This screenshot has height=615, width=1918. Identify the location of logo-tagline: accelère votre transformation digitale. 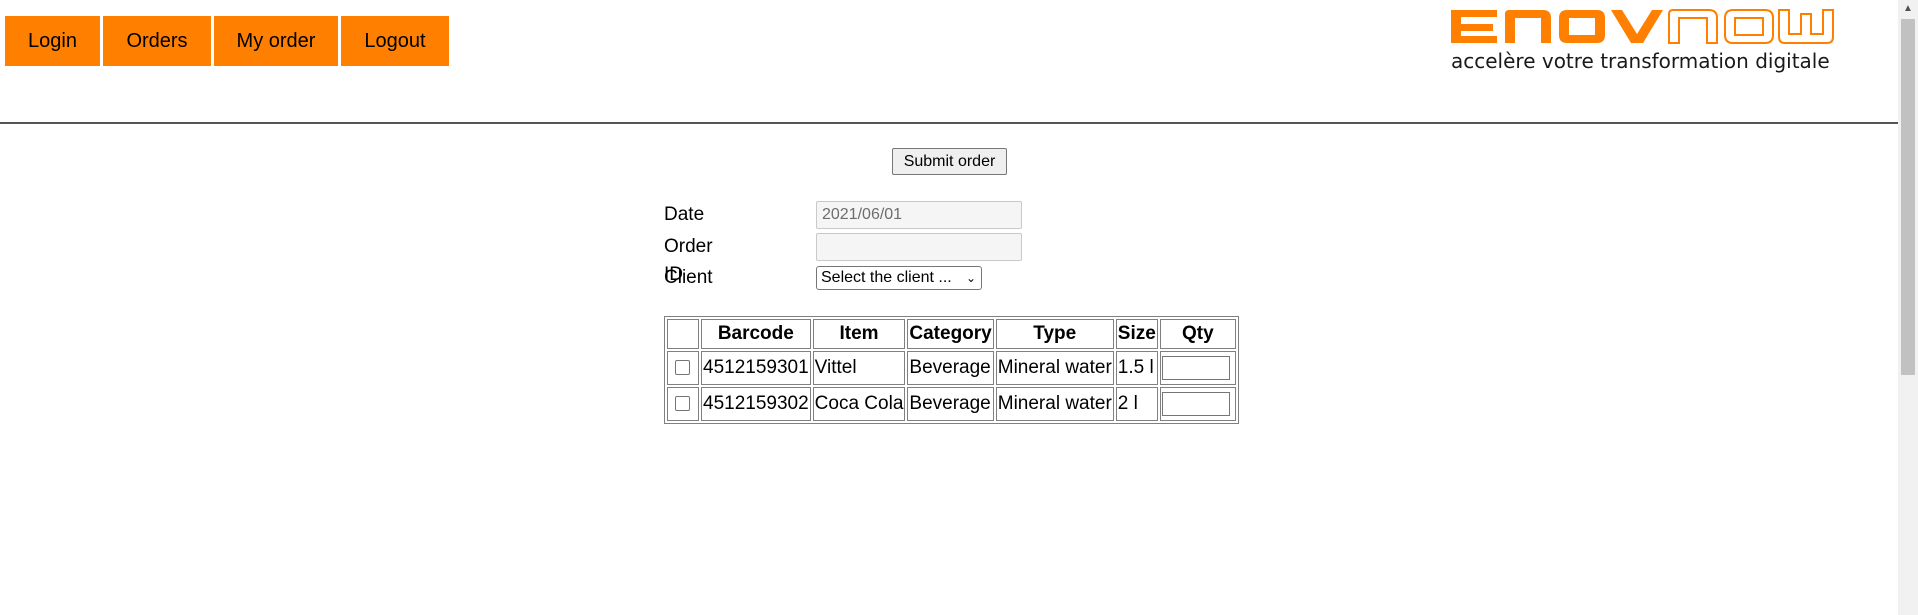
(1640, 61).